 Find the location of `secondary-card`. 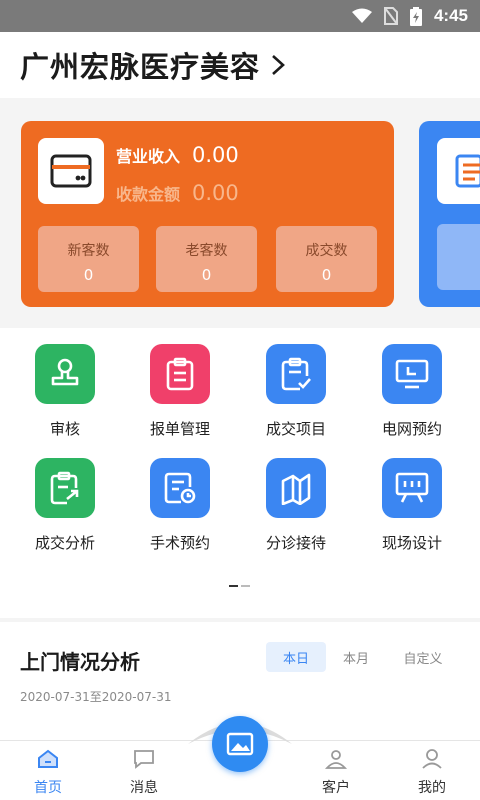

secondary-card is located at coordinates (449, 214).